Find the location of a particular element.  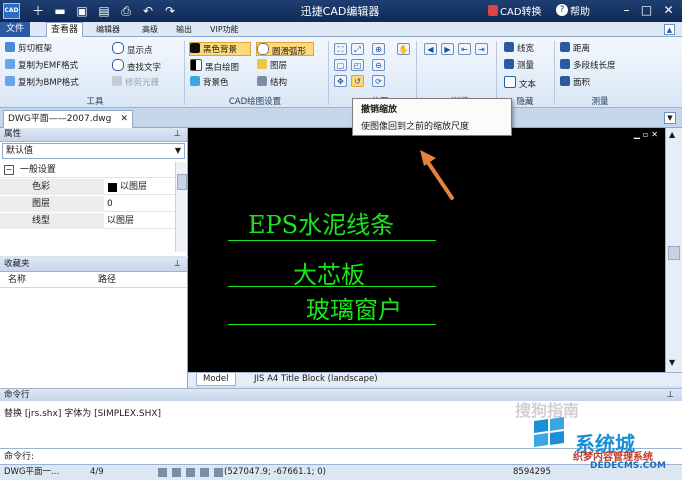

copy-bmp-button: 复制为BMP格式 is located at coordinates (42, 83).